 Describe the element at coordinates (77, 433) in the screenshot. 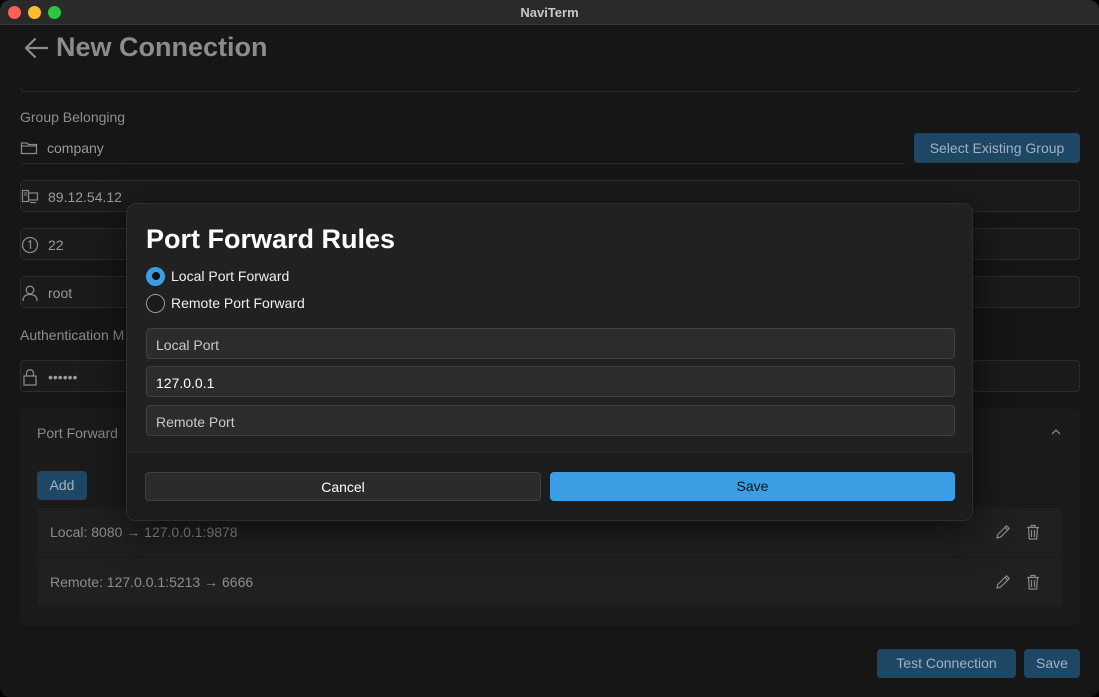

I see `port-forward-title: Port Forward` at that location.